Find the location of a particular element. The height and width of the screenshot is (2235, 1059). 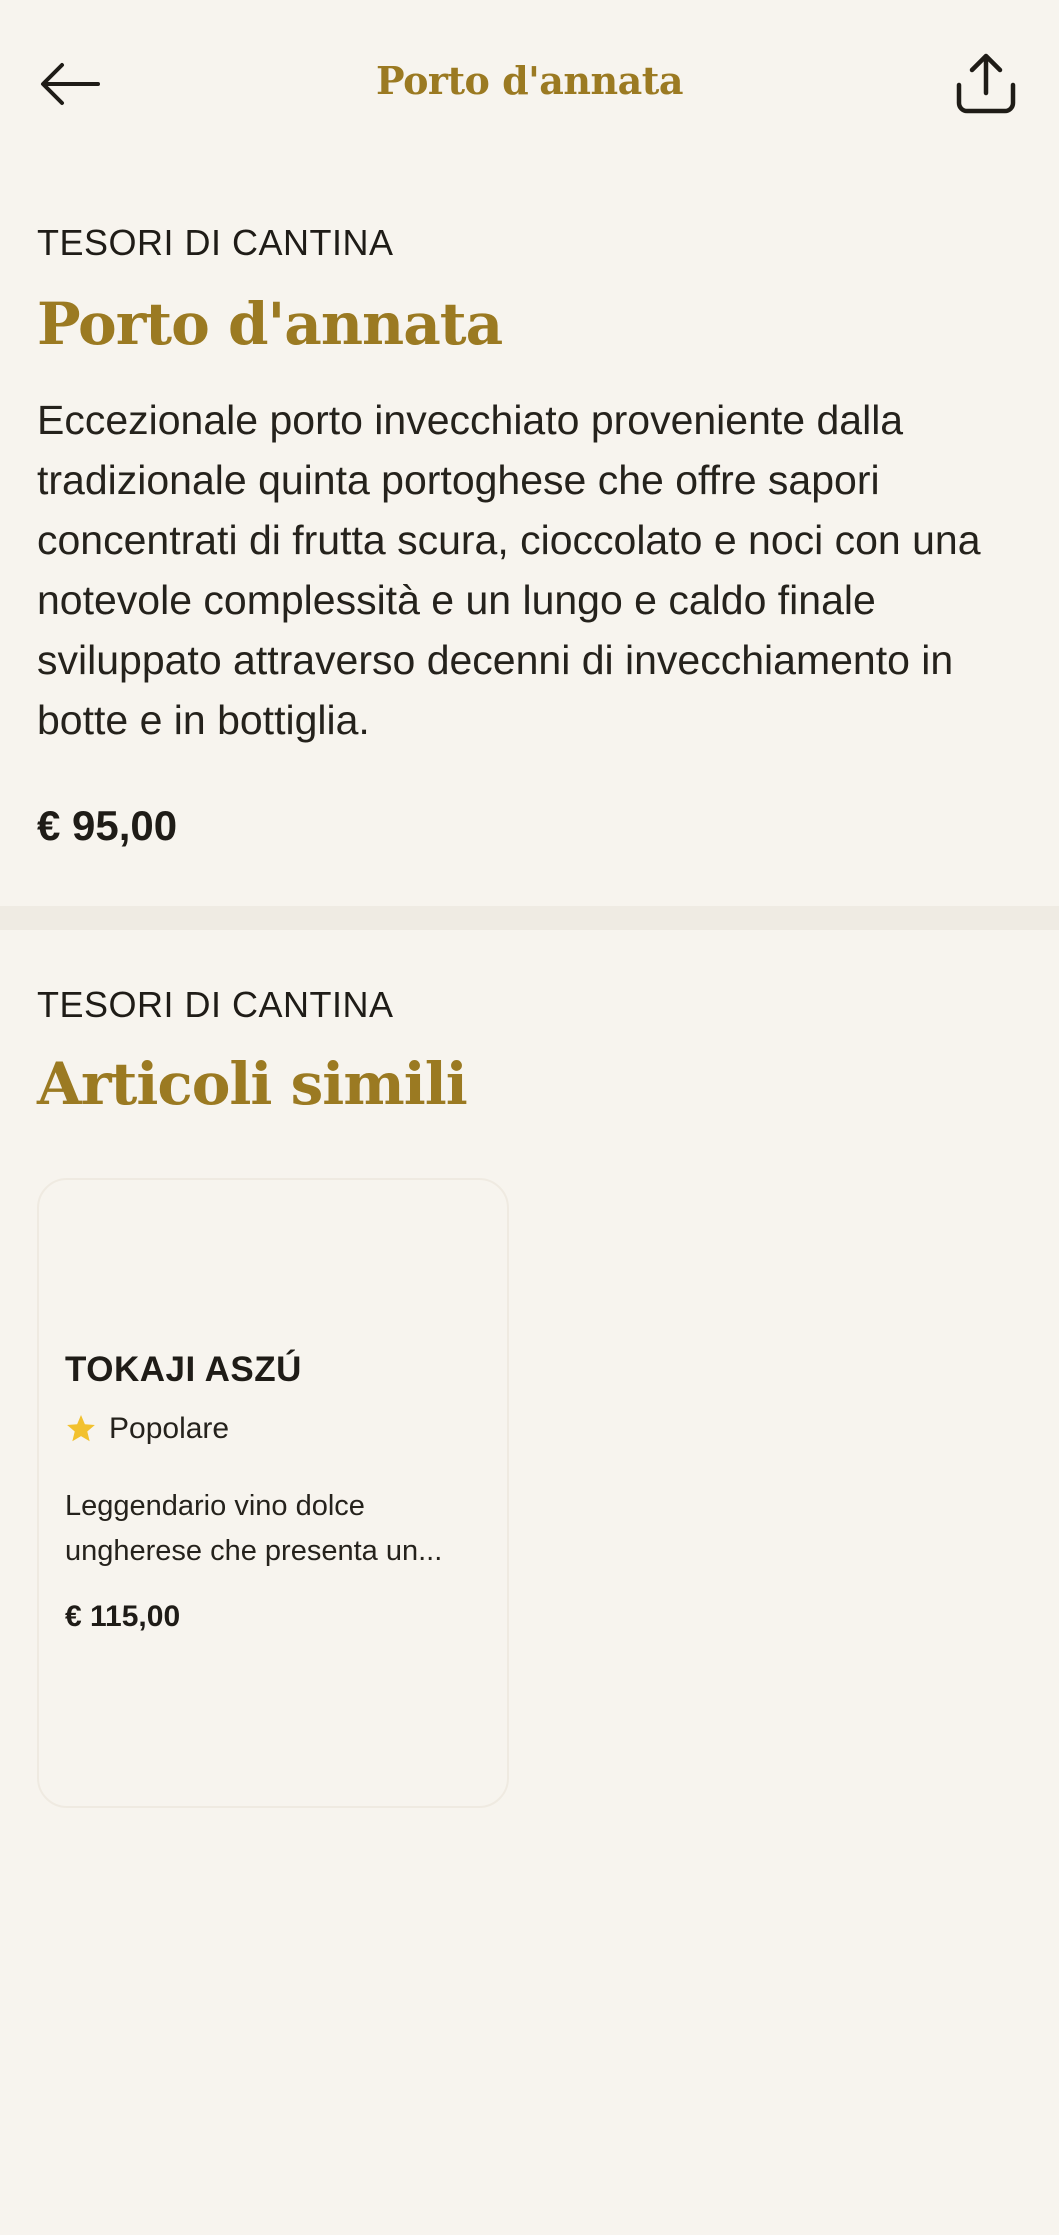

star-icon is located at coordinates (81, 1428).